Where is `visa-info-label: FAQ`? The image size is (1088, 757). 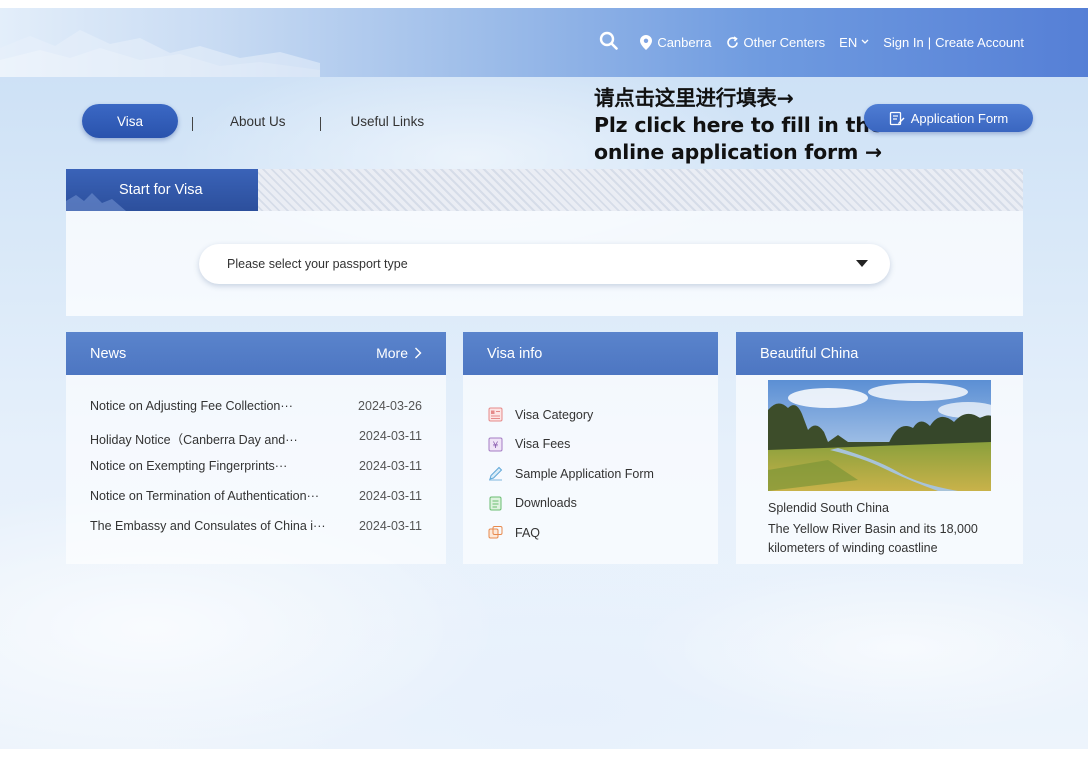
visa-info-label: FAQ is located at coordinates (528, 532).